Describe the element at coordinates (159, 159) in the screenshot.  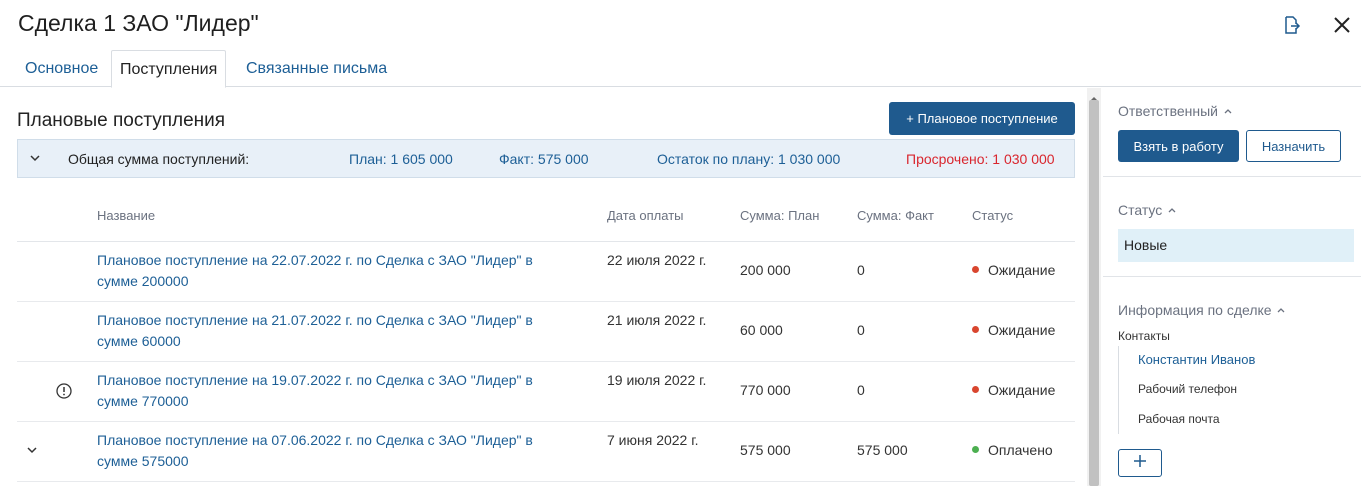
I see `summary-label: Общая сумма поступлений:` at that location.